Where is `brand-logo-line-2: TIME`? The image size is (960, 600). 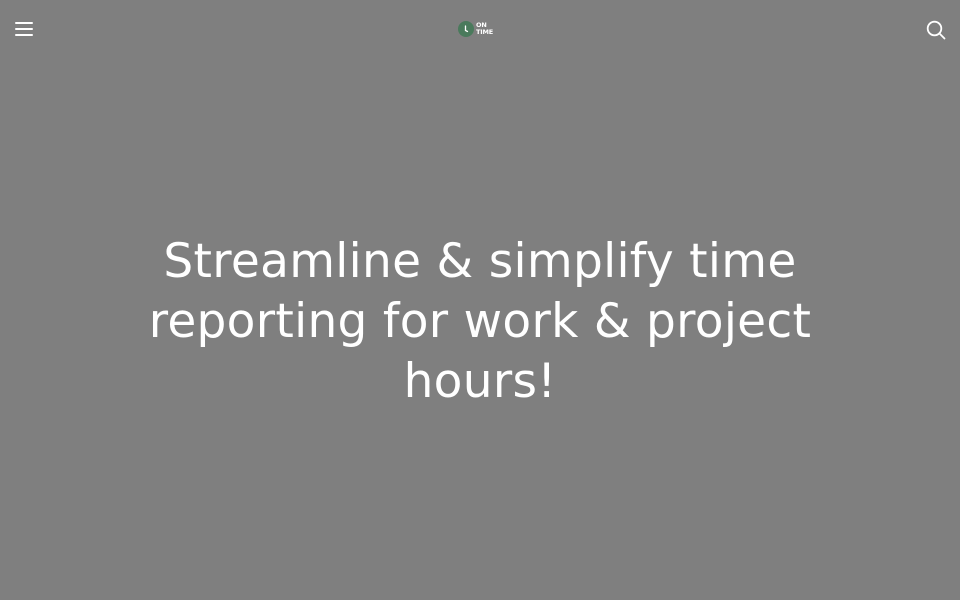
brand-logo-line-2: TIME is located at coordinates (484, 32).